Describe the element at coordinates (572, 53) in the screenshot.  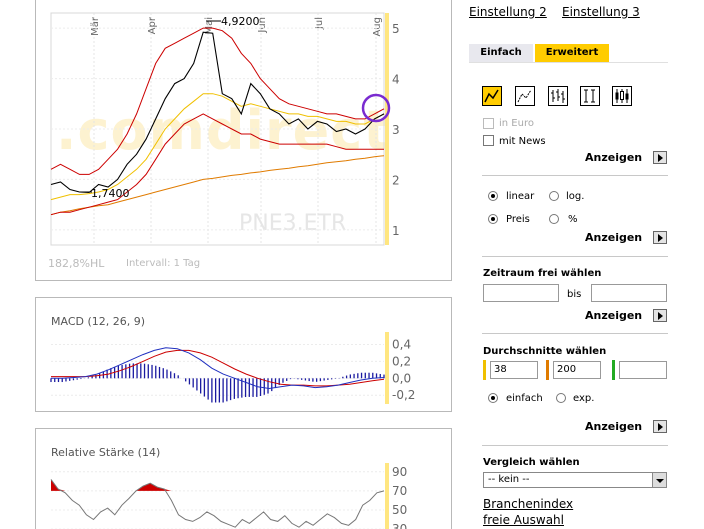
I see `tab-erweitert: Erweitert` at that location.